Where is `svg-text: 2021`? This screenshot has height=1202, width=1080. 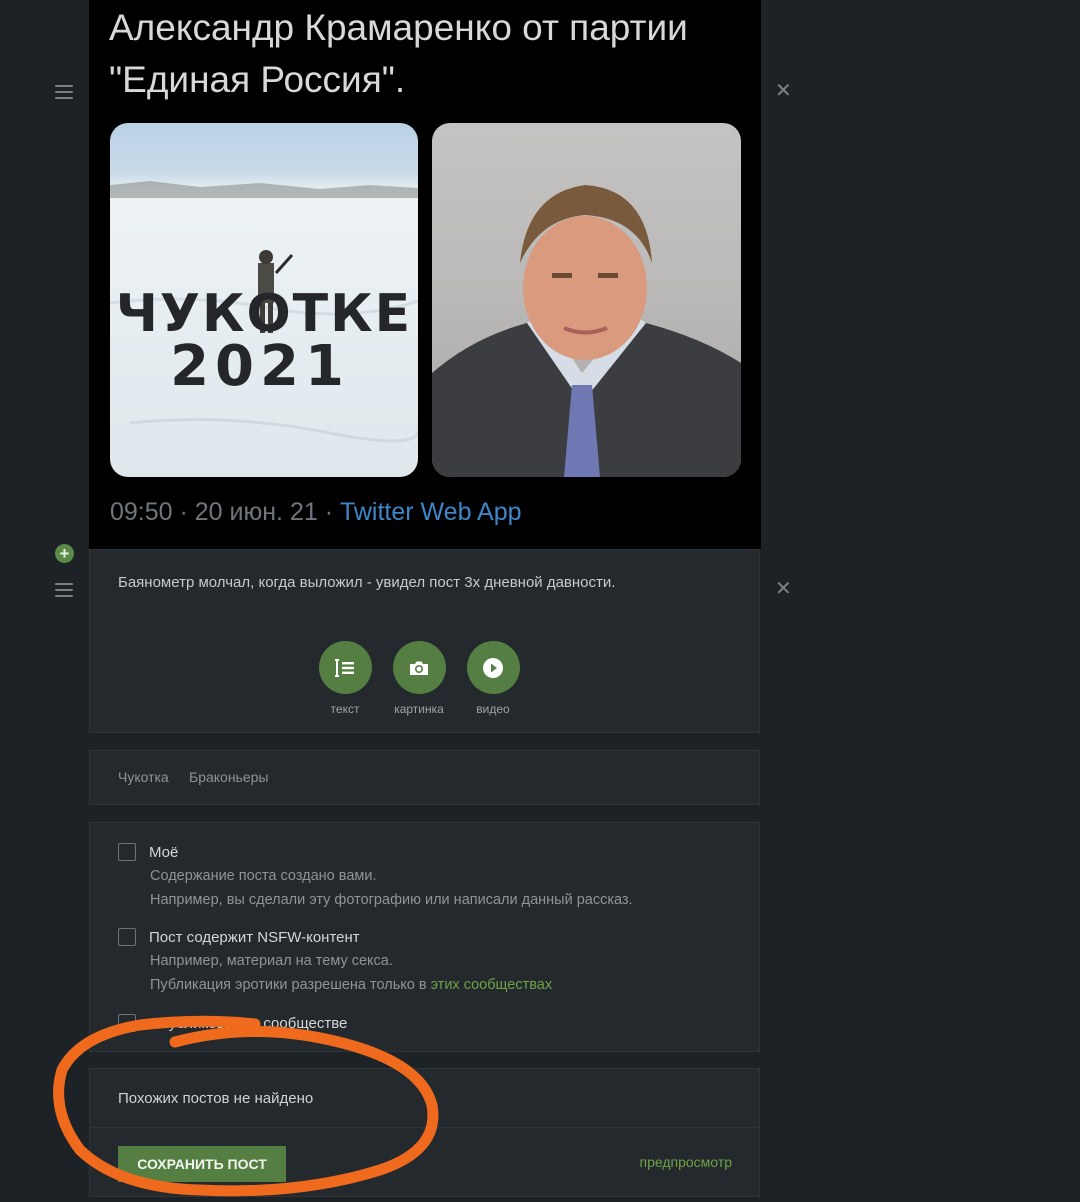
svg-text: 2021 is located at coordinates (260, 366).